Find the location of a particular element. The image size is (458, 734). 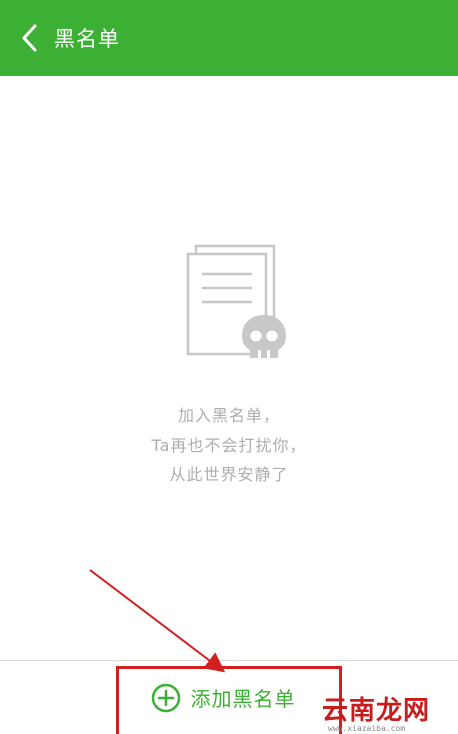

chevron-left-icon is located at coordinates (29, 38).